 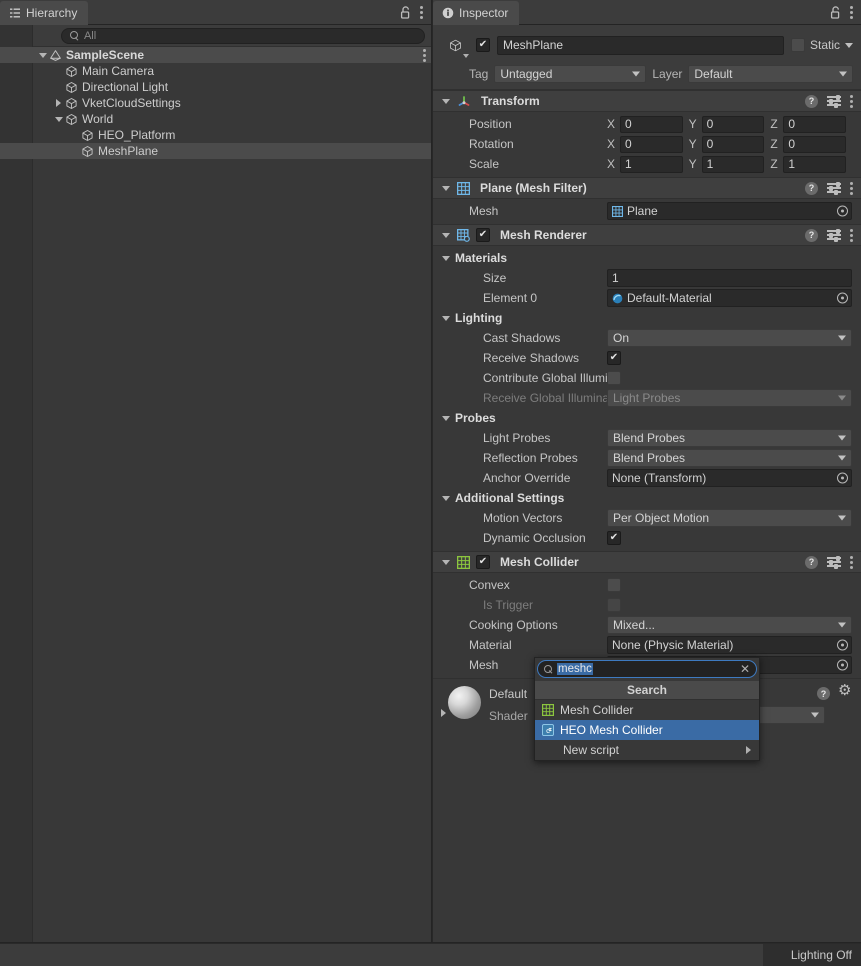 I want to click on hierarchy-item-directional-light: Directional Light, so click(x=215, y=87).